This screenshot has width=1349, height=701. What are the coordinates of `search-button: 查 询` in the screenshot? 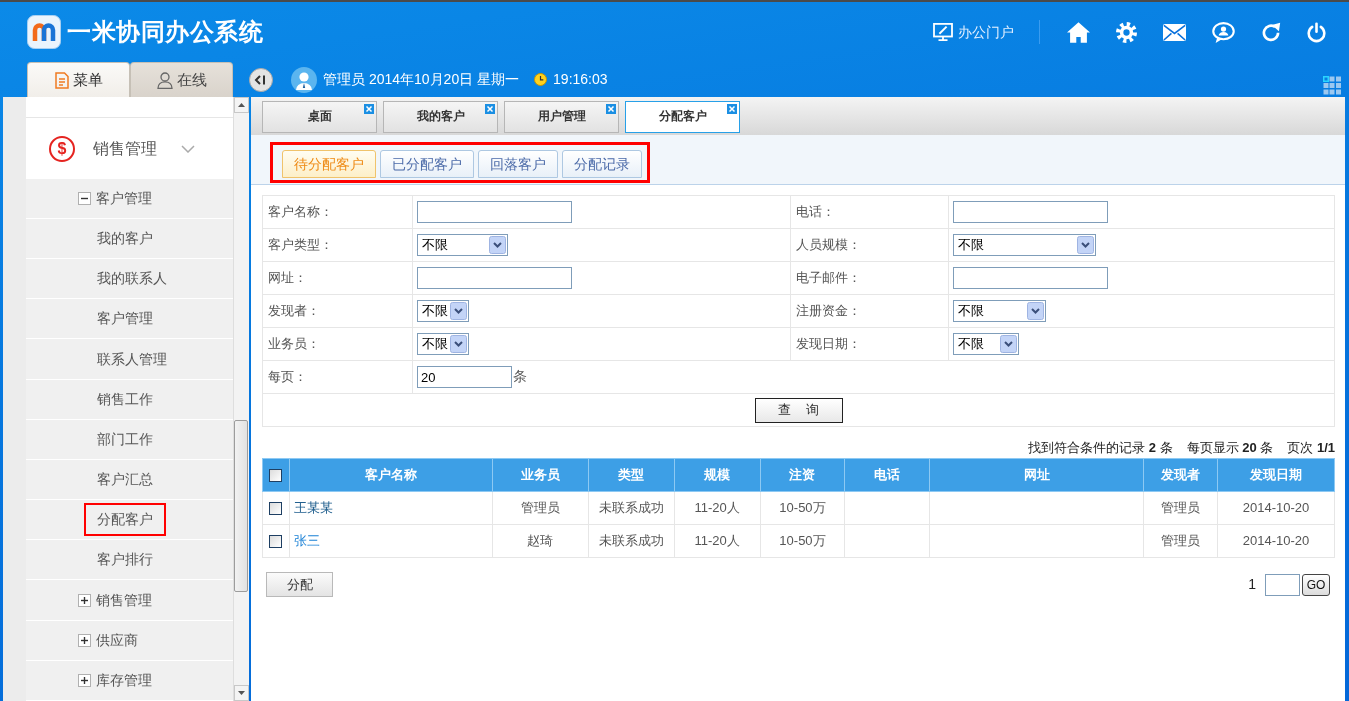 It's located at (798, 410).